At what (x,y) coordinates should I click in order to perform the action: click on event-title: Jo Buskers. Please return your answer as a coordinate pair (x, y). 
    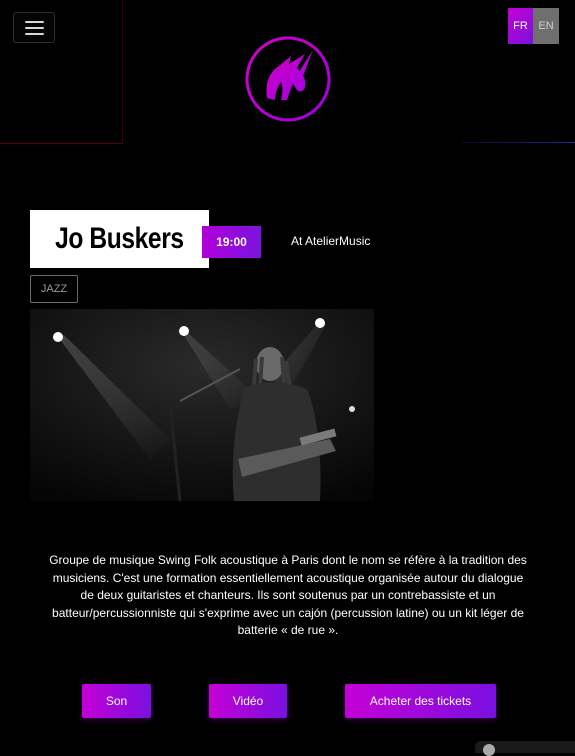
    Looking at the image, I should click on (119, 238).